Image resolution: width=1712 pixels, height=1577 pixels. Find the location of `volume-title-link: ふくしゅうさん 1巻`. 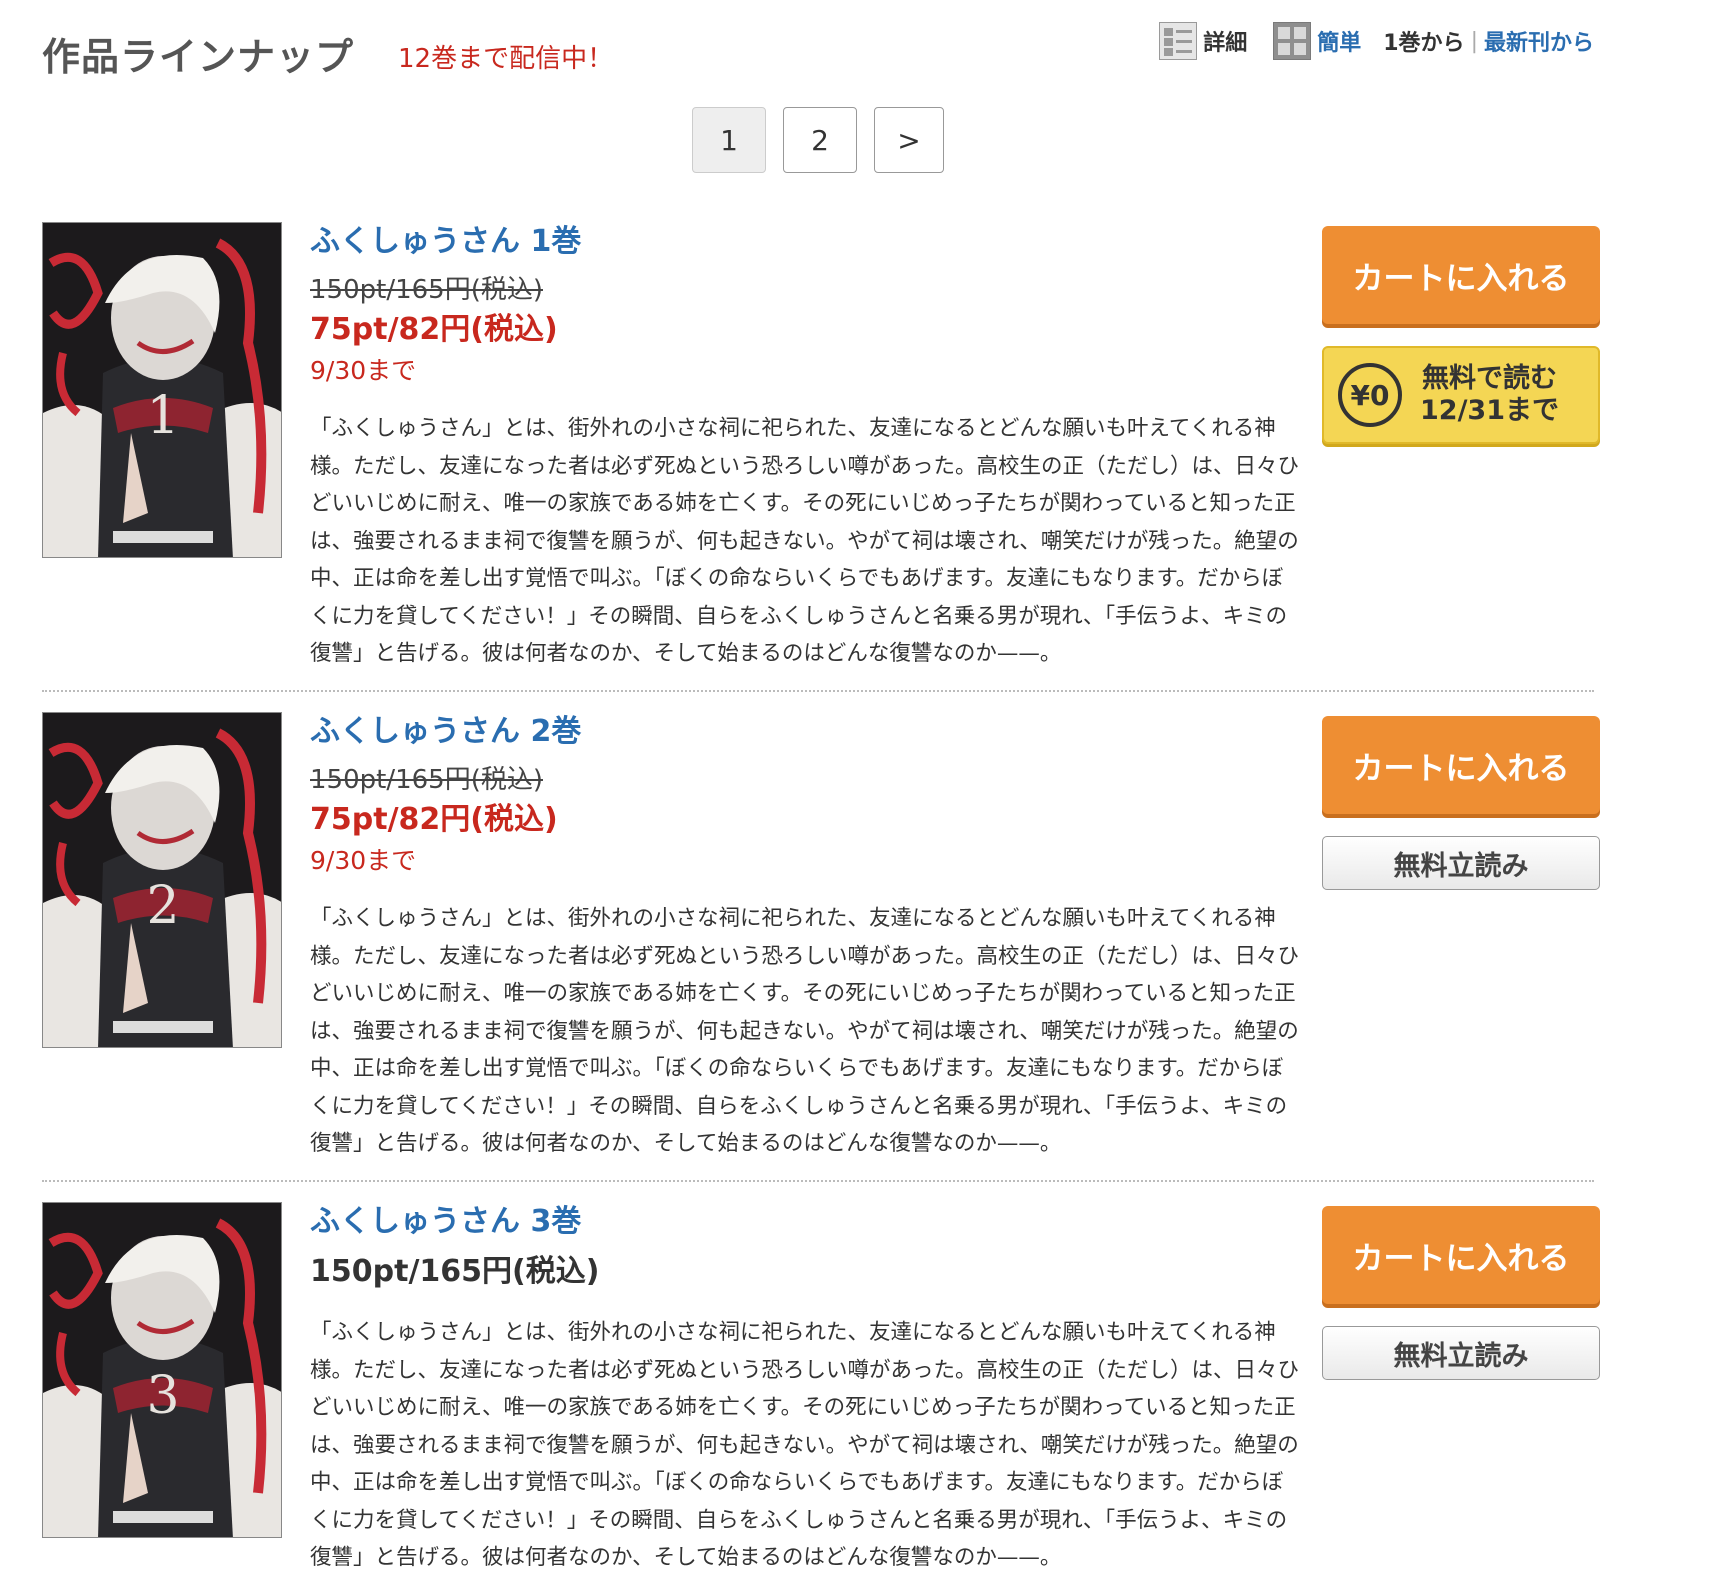

volume-title-link: ふくしゅうさん 1巻 is located at coordinates (825, 242).